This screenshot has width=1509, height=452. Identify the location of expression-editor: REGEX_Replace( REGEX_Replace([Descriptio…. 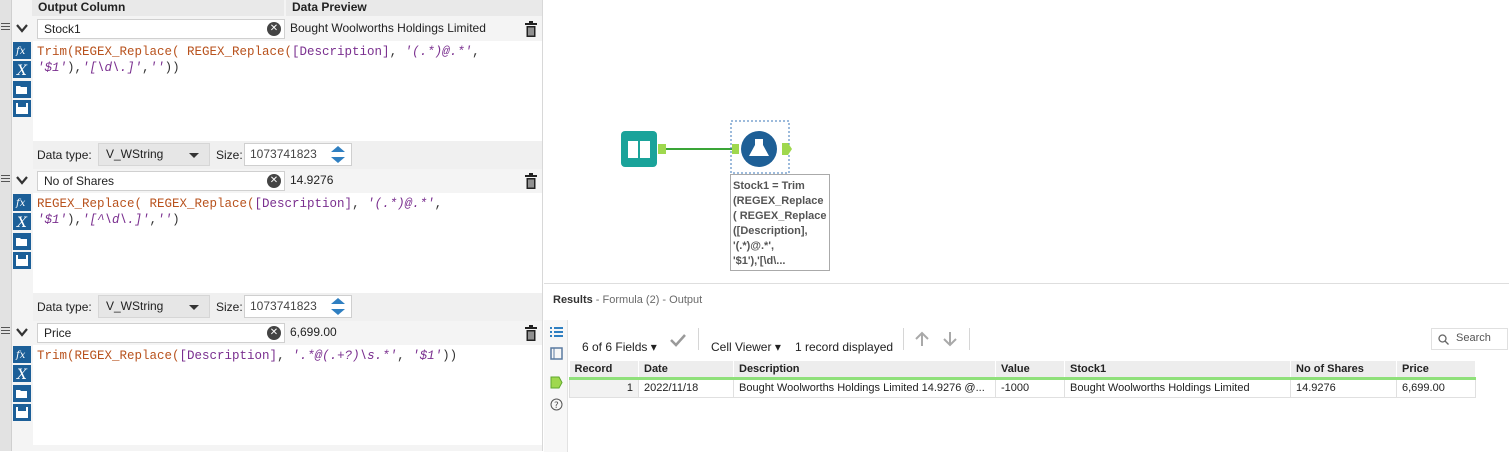
(287, 243).